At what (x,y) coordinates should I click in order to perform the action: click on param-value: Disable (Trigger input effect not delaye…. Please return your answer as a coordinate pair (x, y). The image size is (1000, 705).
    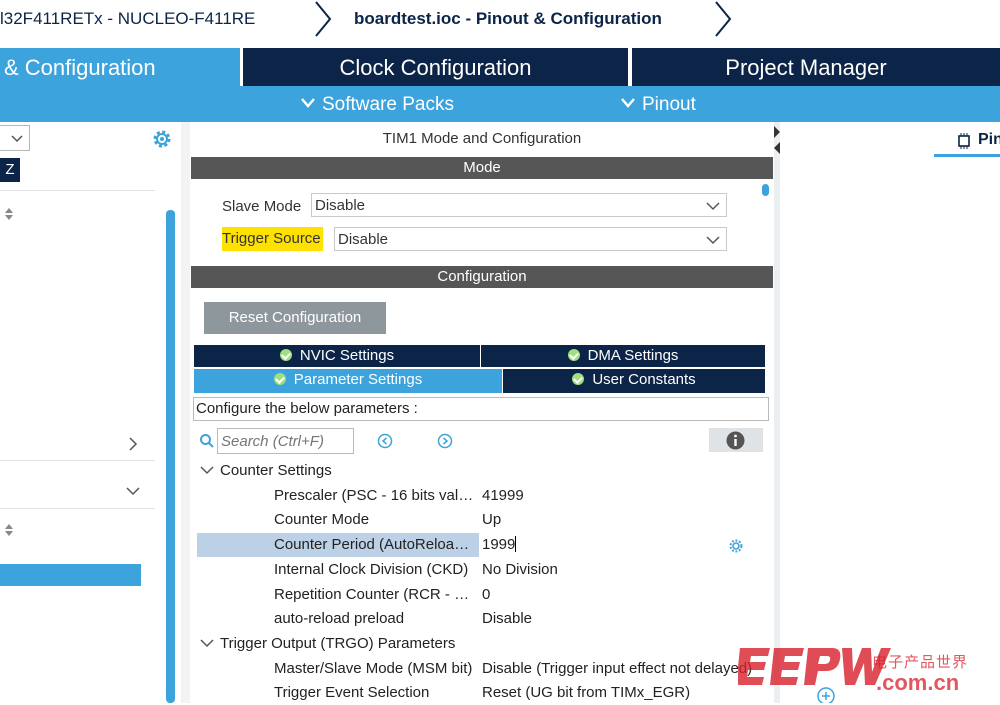
    Looking at the image, I should click on (622, 669).